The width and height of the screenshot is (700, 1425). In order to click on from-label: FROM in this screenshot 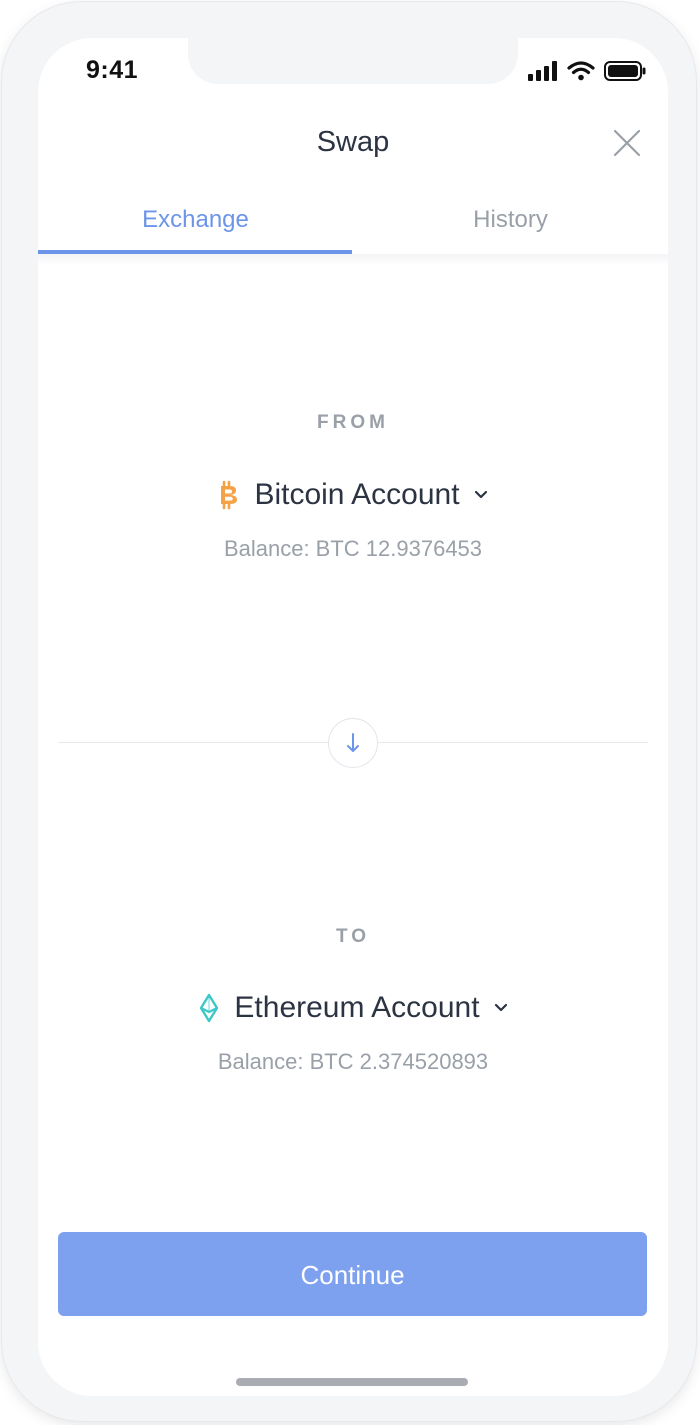, I will do `click(353, 422)`.